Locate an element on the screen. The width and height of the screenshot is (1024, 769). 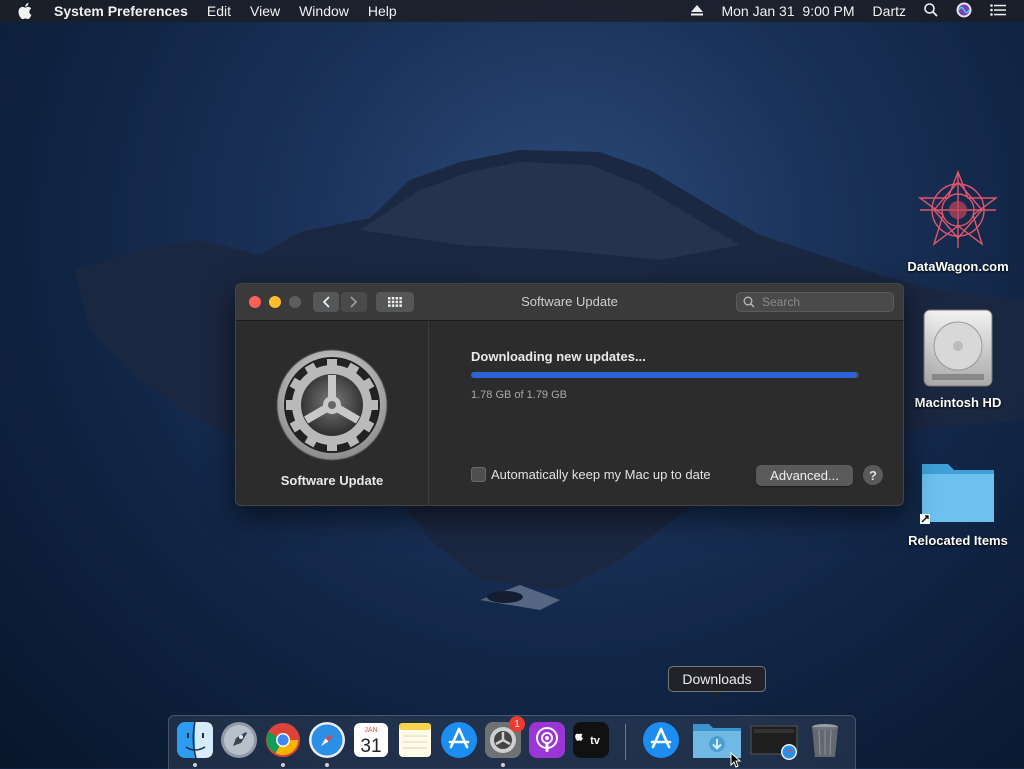
desktop-icon-label: Relocated Items is located at coordinates (958, 540).